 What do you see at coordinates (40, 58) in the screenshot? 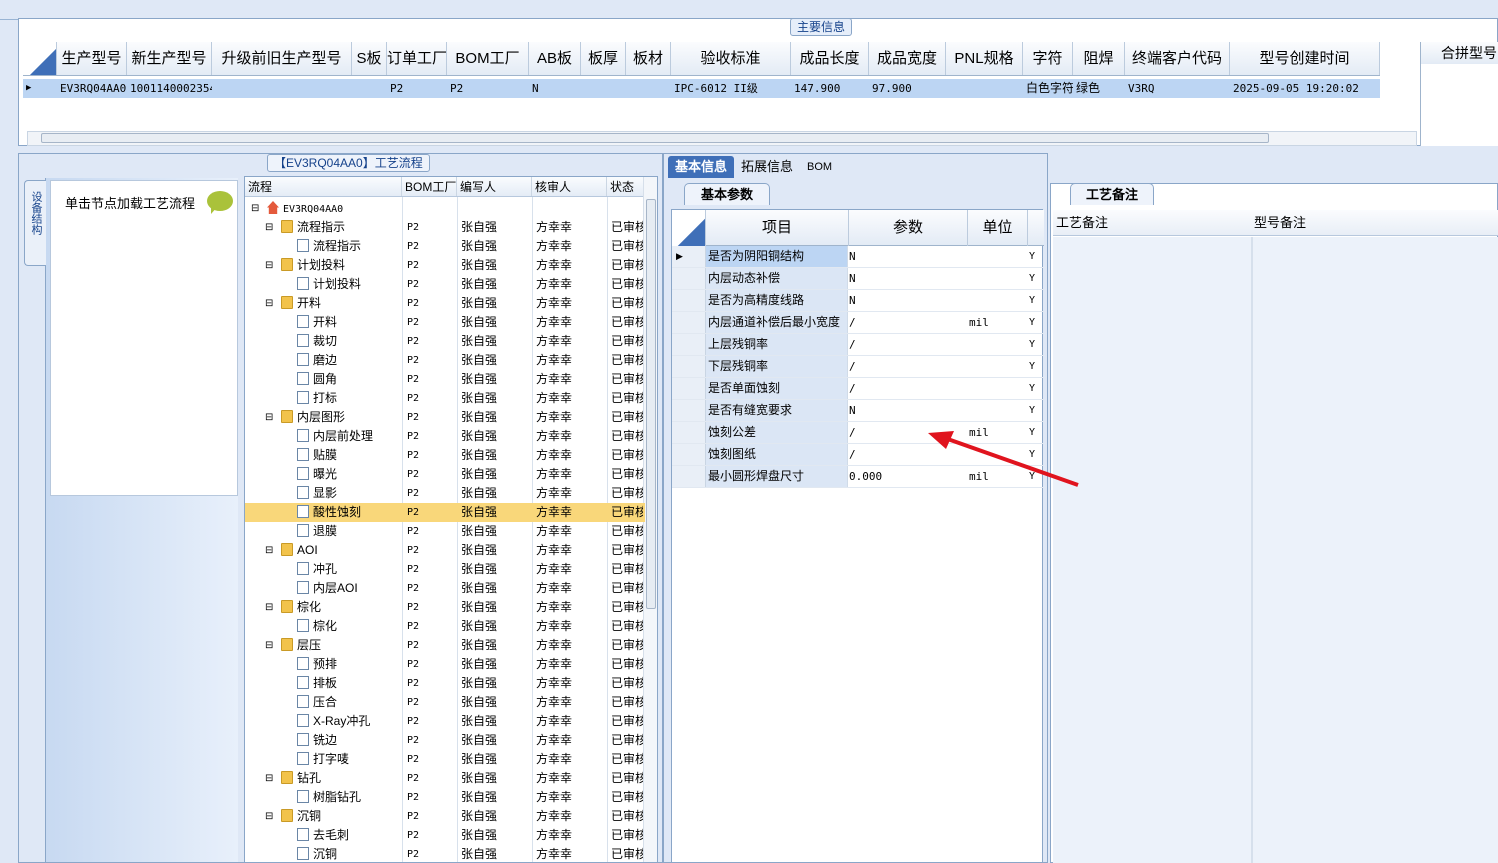
I see `select-all-corner` at bounding box center [40, 58].